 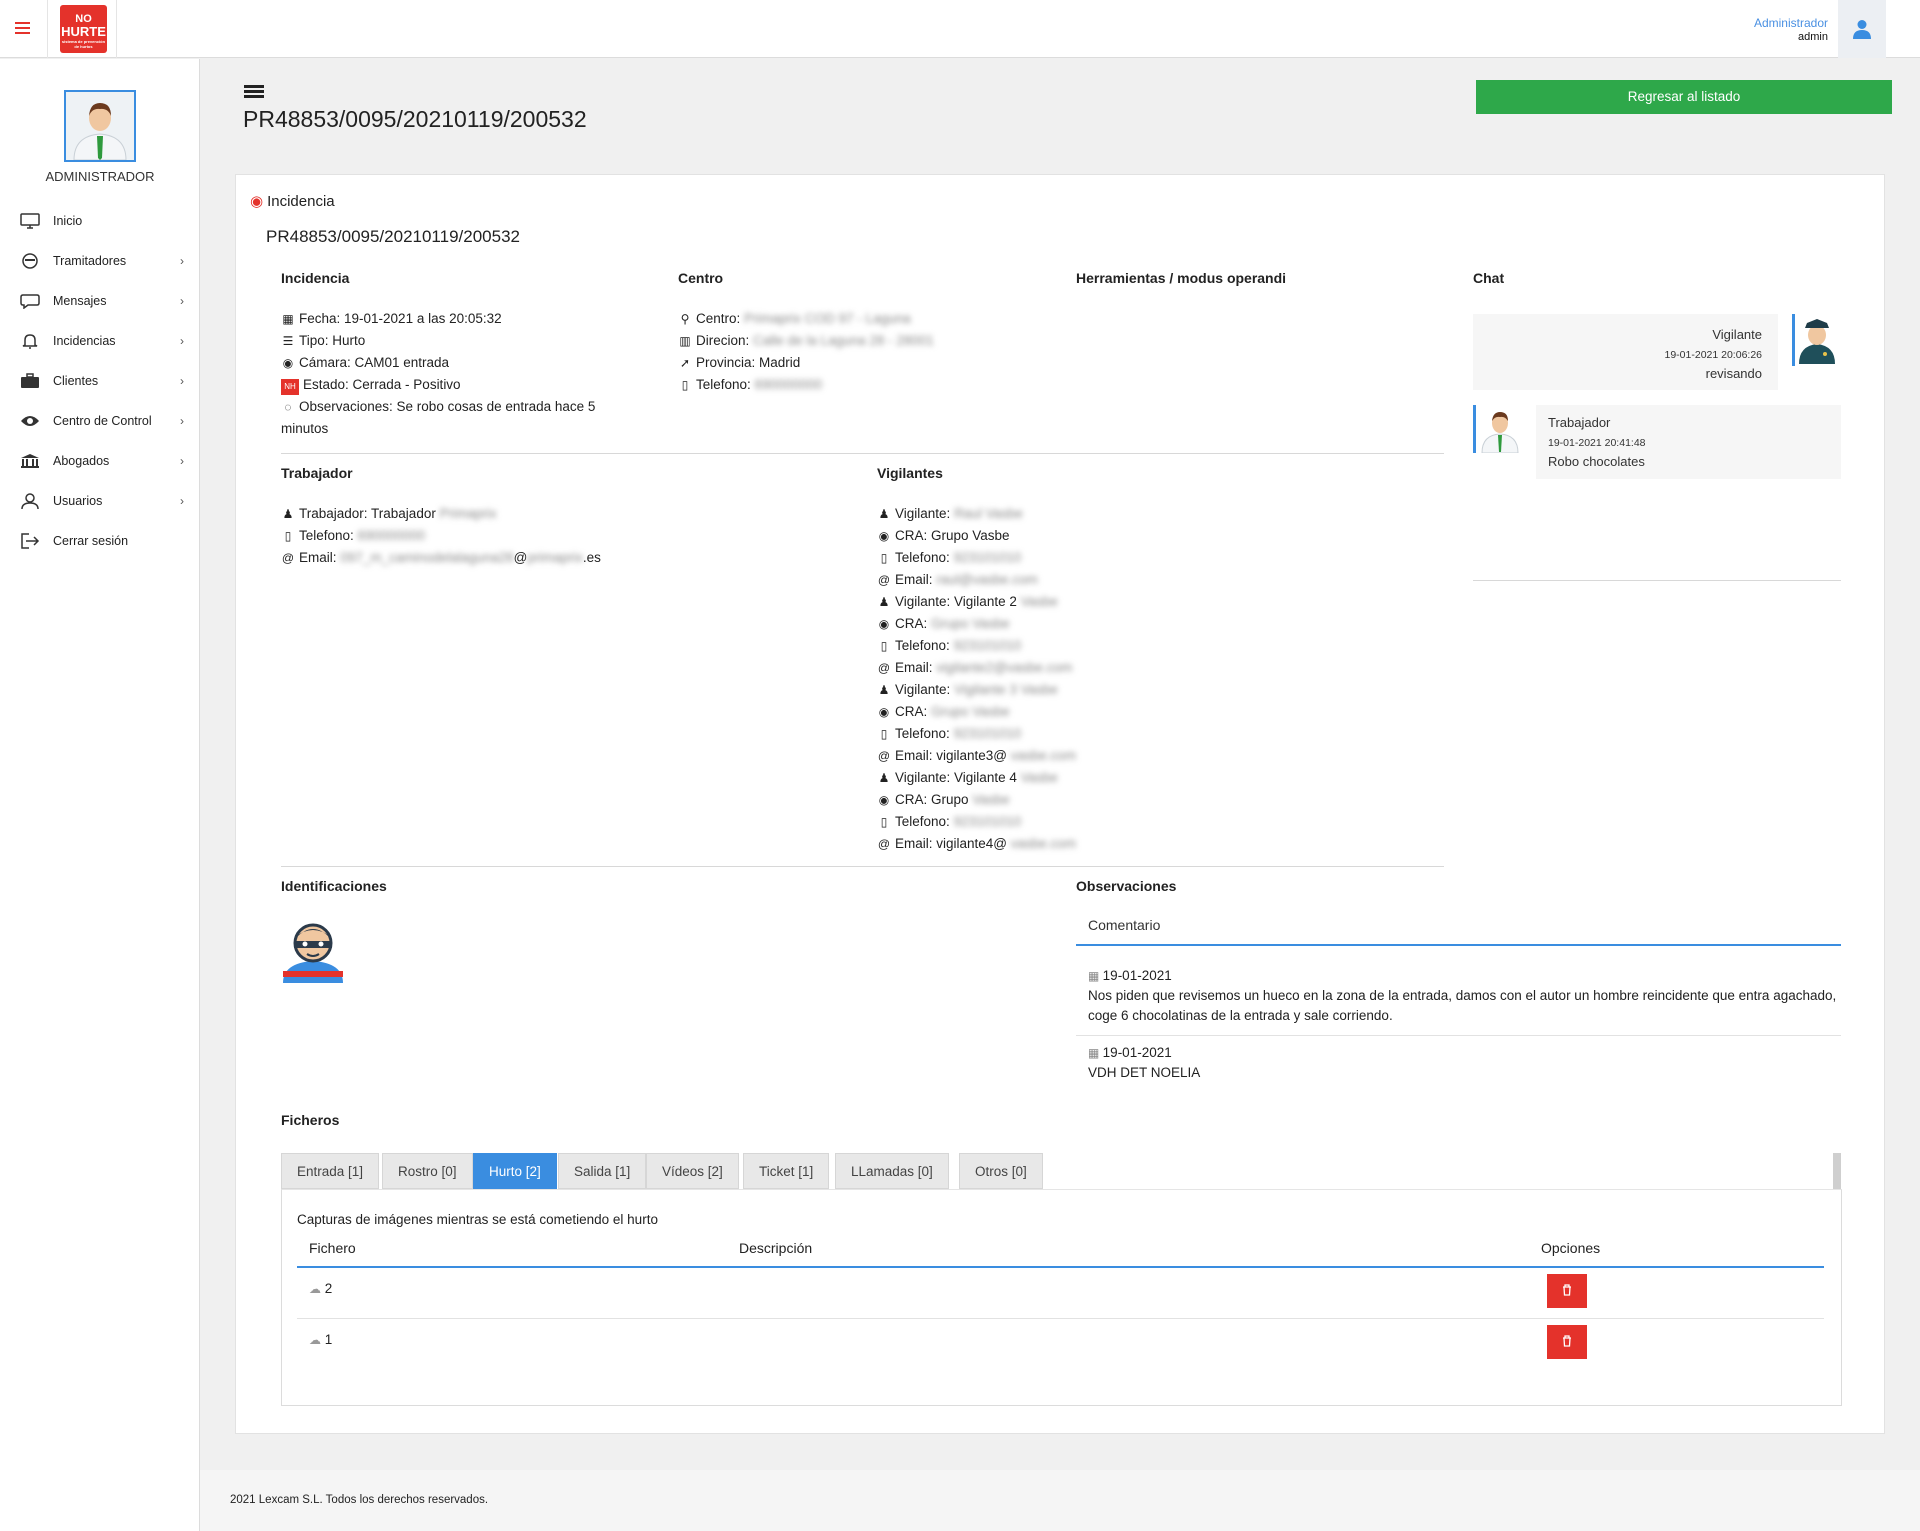 I want to click on no-hurte-logo: NO HURTE sistema de prevención de hurtos, so click(x=83, y=29).